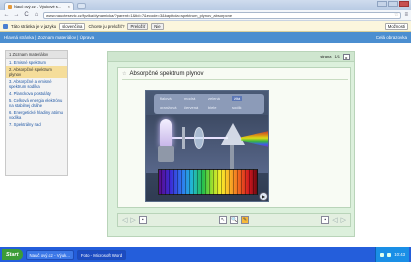  Describe the element at coordinates (166, 74) in the screenshot. I see `lesson-title: Absorpčné spektrum plynov` at that location.